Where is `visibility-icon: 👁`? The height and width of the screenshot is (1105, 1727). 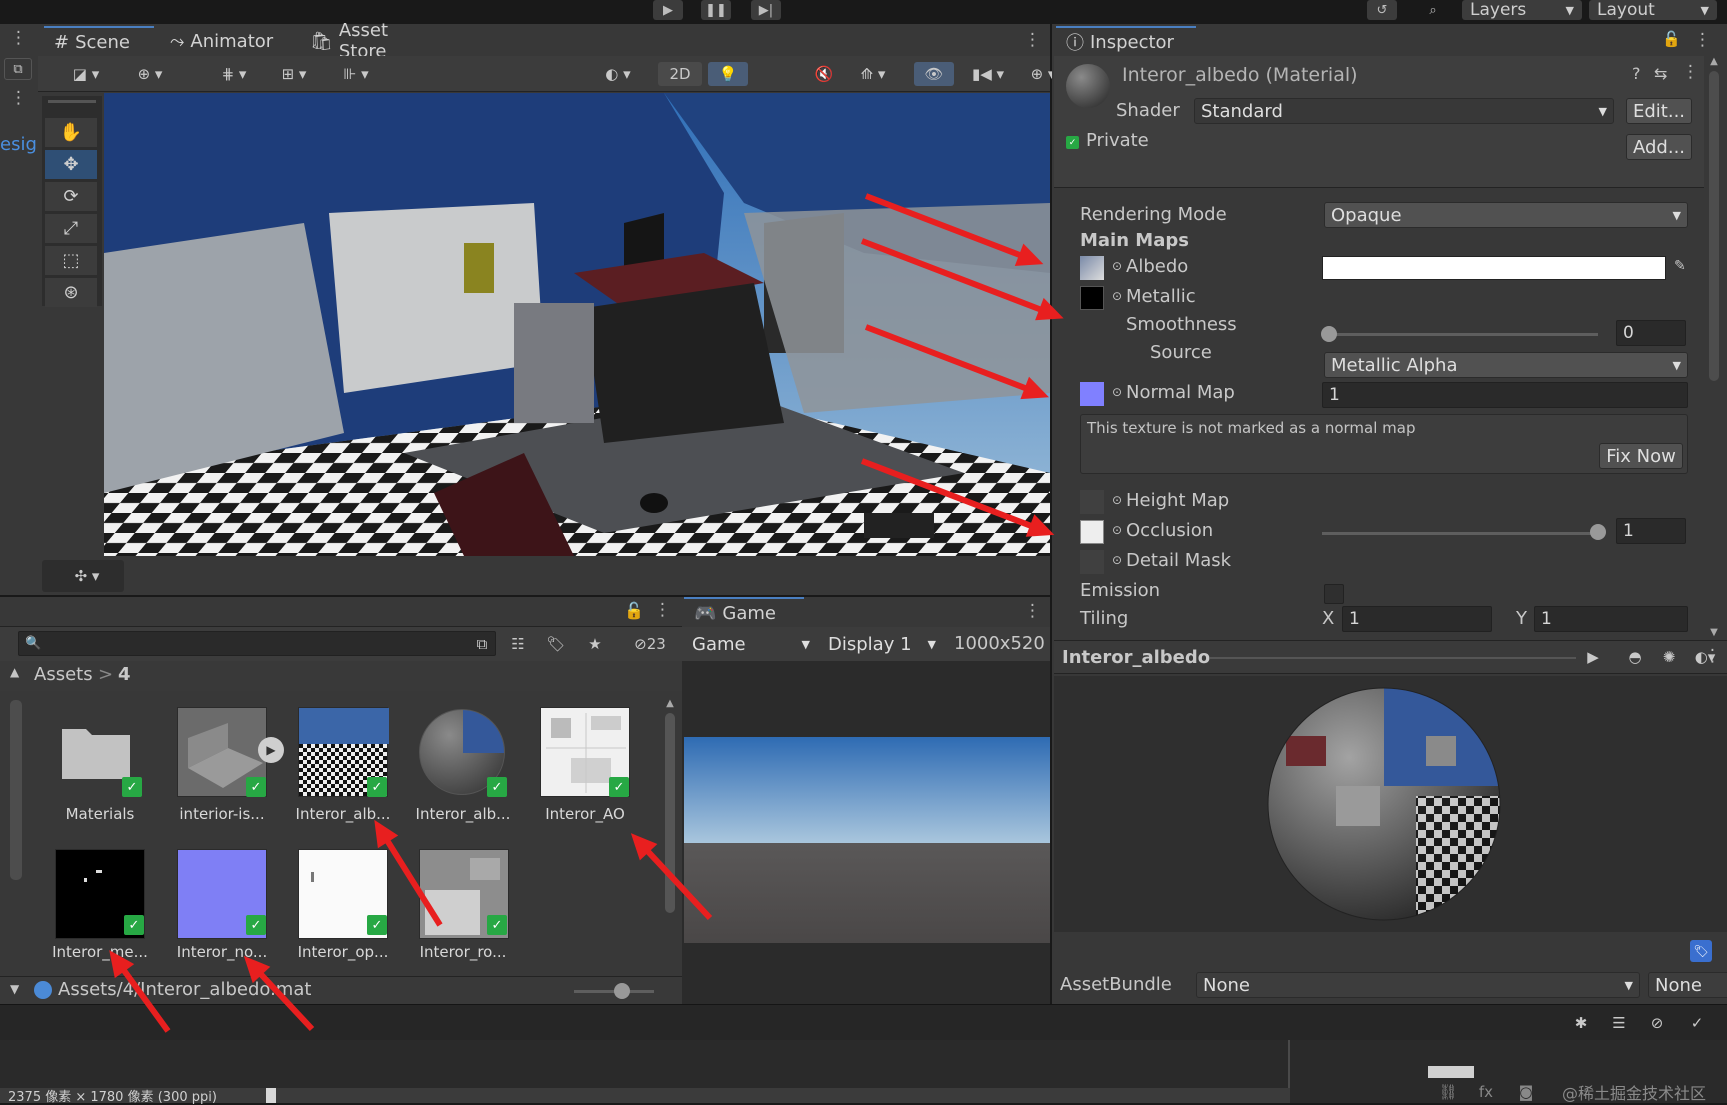 visibility-icon: 👁 is located at coordinates (934, 74).